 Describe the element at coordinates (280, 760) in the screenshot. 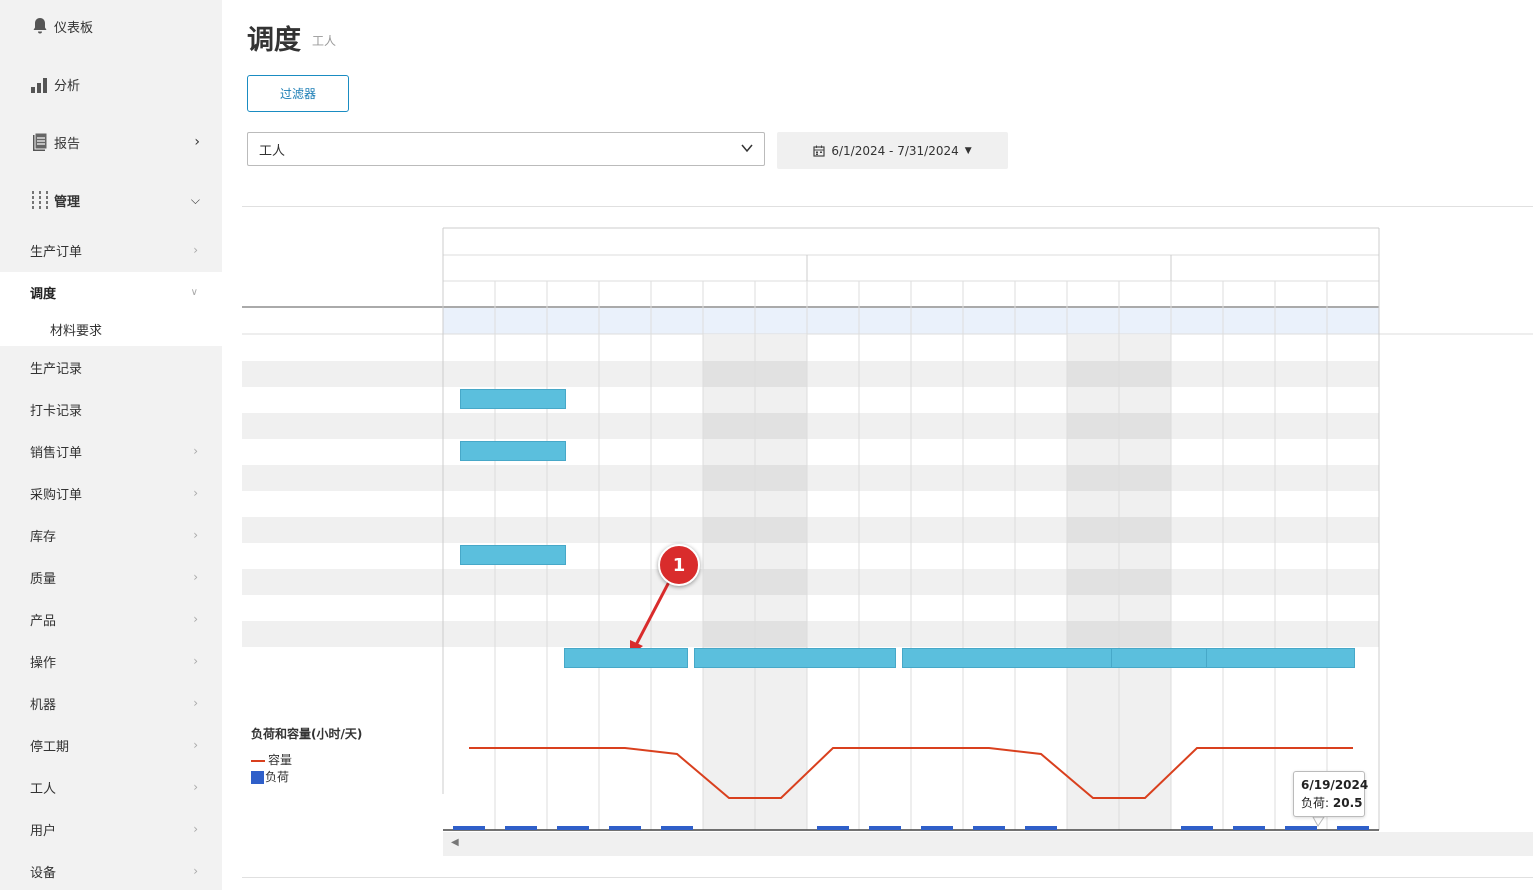

I see `legend-capacity-label: 容量` at that location.